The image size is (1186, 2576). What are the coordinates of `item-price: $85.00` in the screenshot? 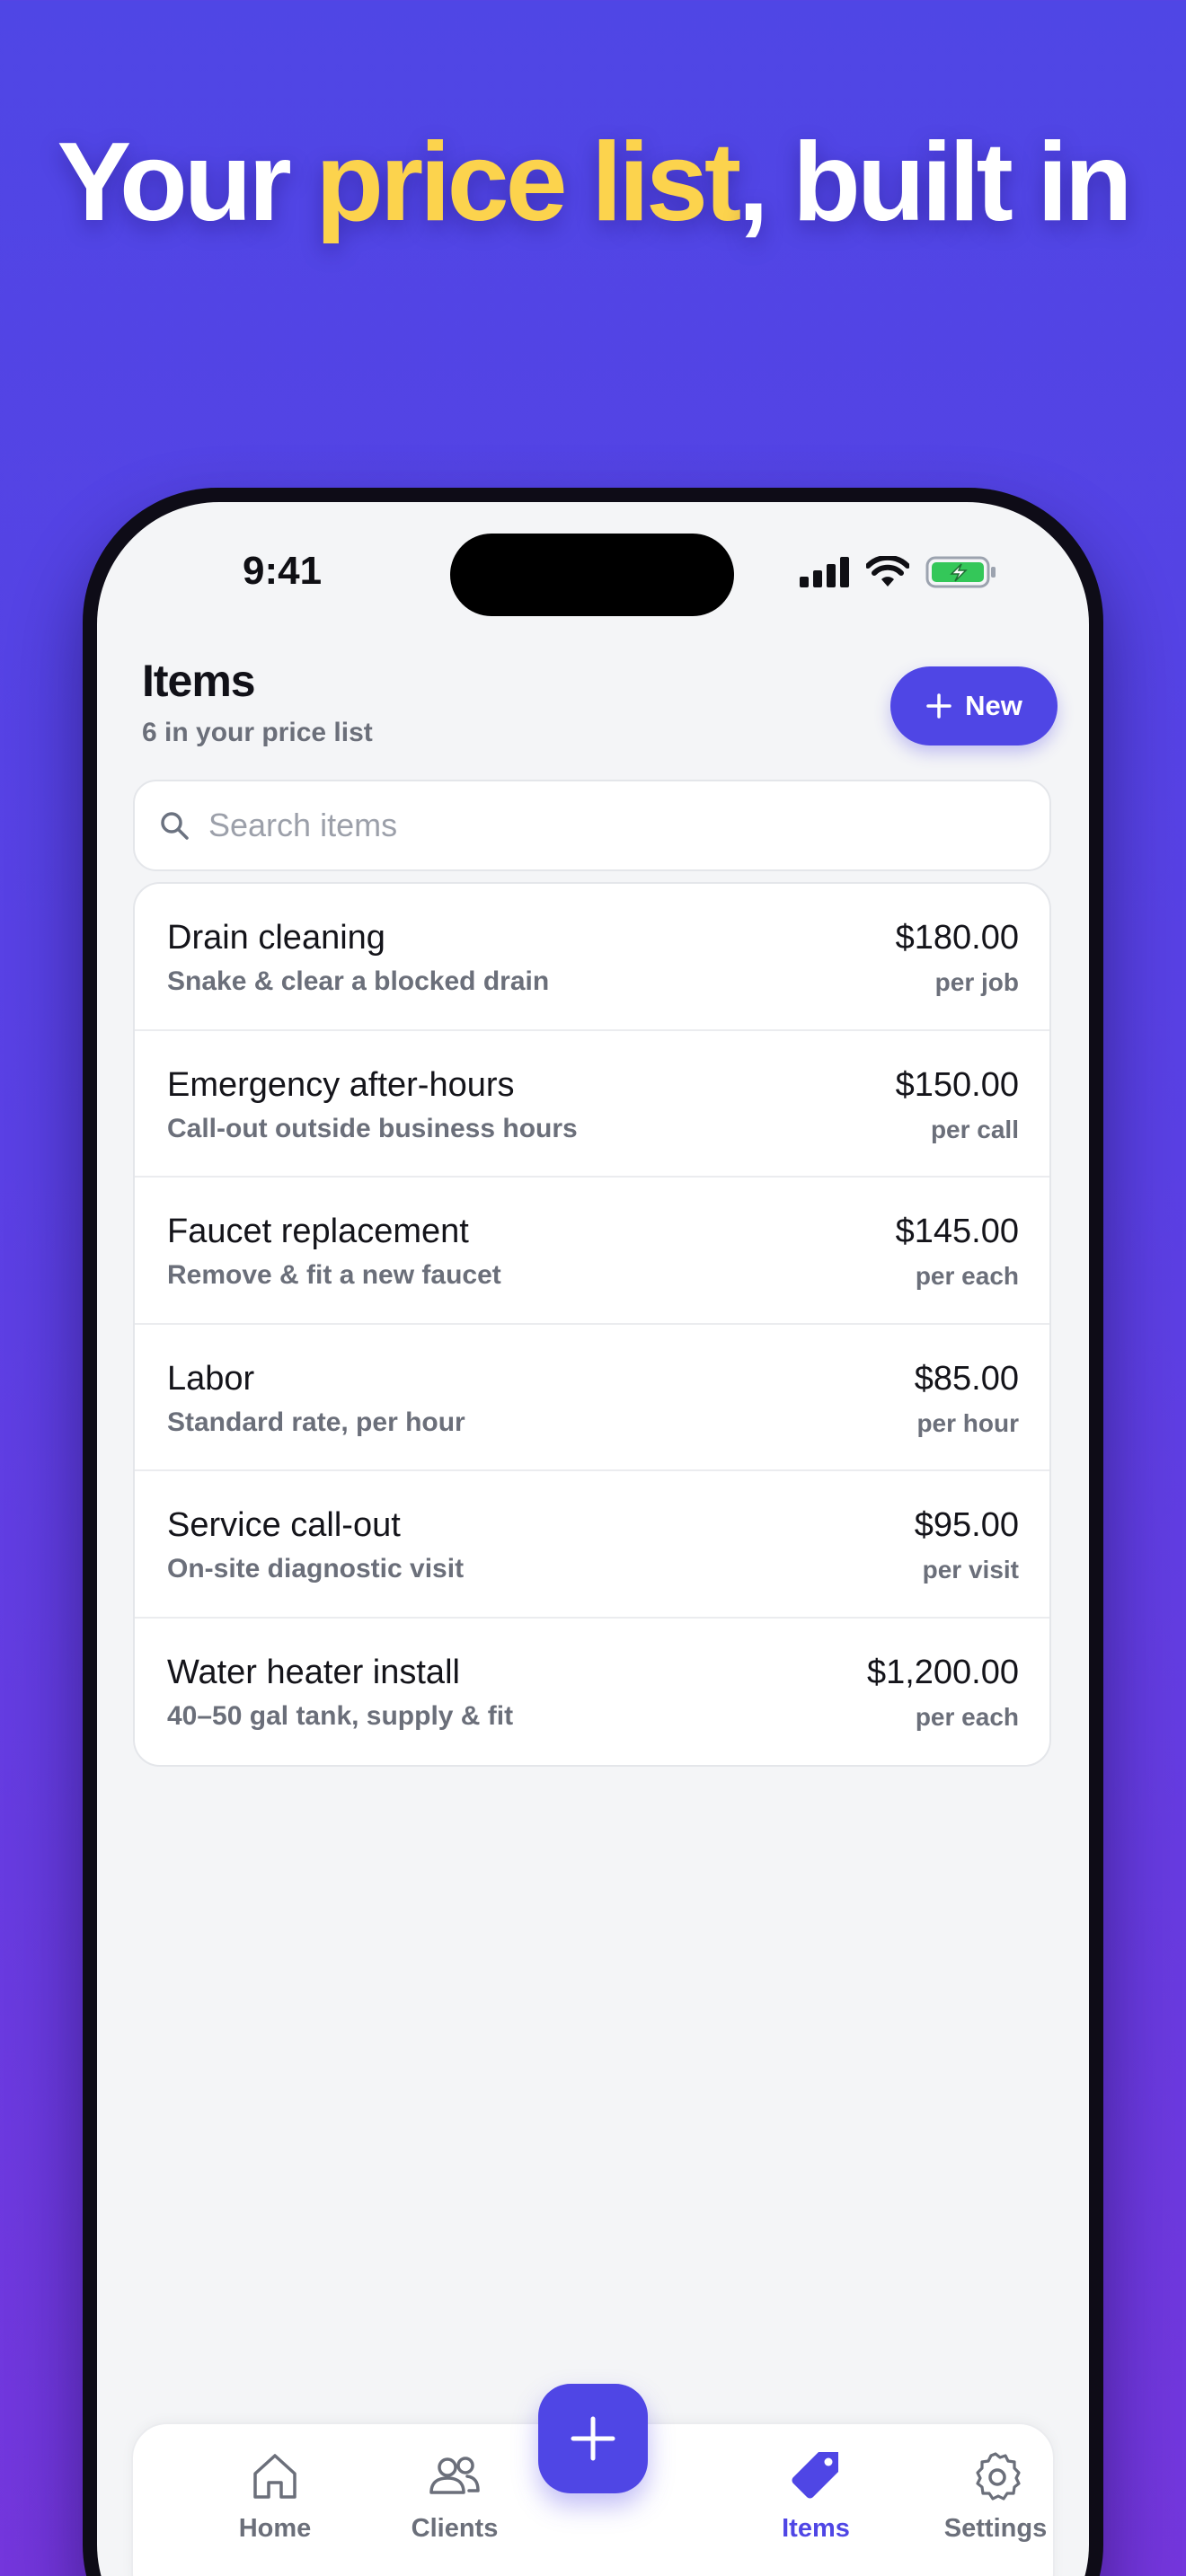 It's located at (966, 1378).